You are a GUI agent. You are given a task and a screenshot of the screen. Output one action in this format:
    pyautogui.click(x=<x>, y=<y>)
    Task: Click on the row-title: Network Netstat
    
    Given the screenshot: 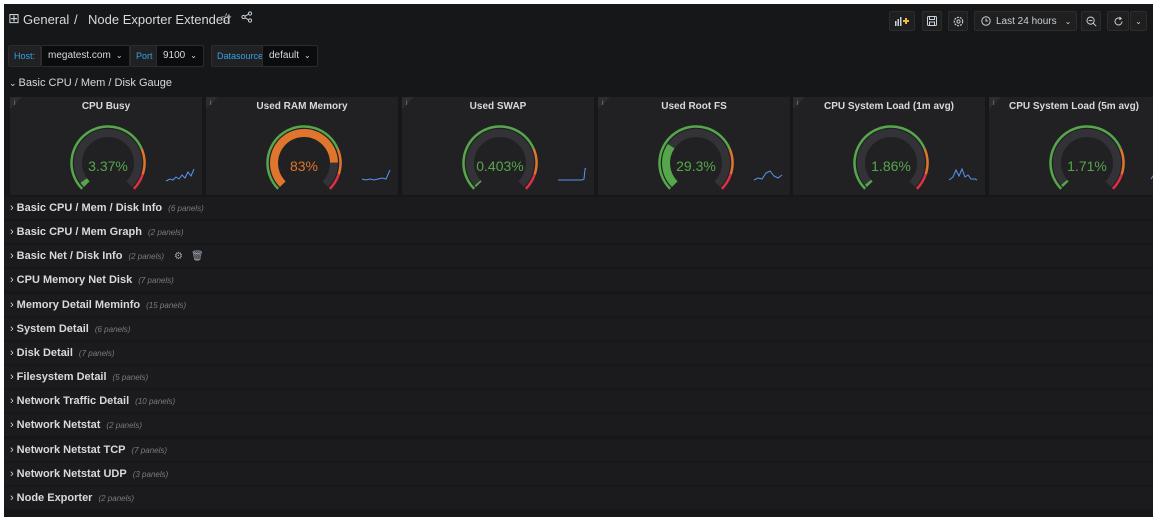 What is the action you would take?
    pyautogui.click(x=58, y=425)
    